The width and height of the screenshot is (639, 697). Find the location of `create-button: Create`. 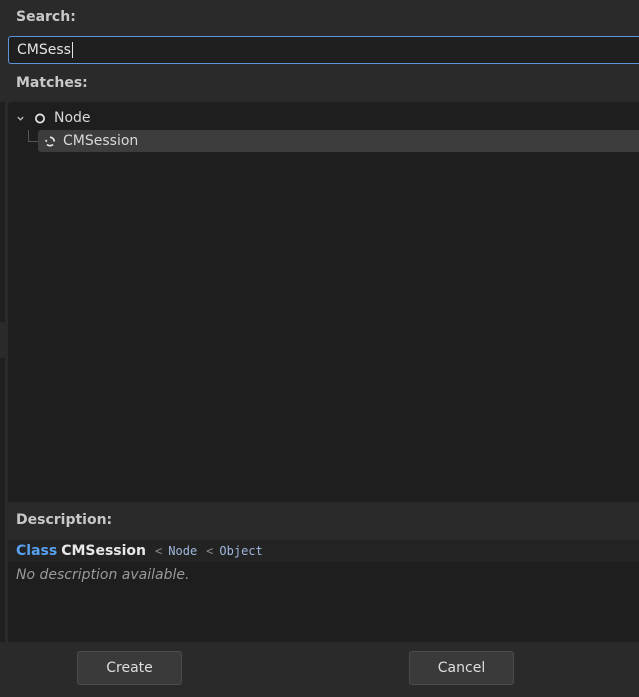

create-button: Create is located at coordinates (129, 668).